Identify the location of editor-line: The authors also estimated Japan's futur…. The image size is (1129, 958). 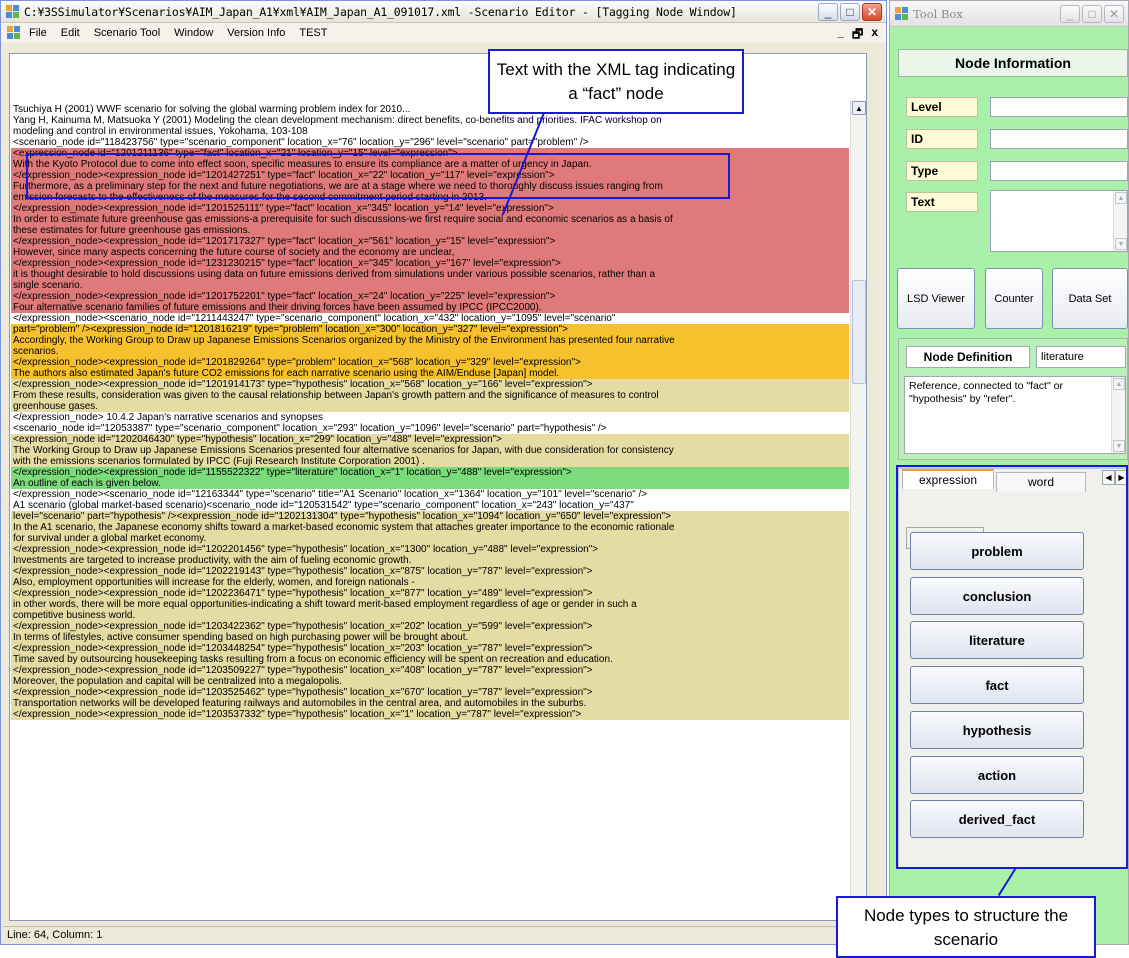
(430, 373).